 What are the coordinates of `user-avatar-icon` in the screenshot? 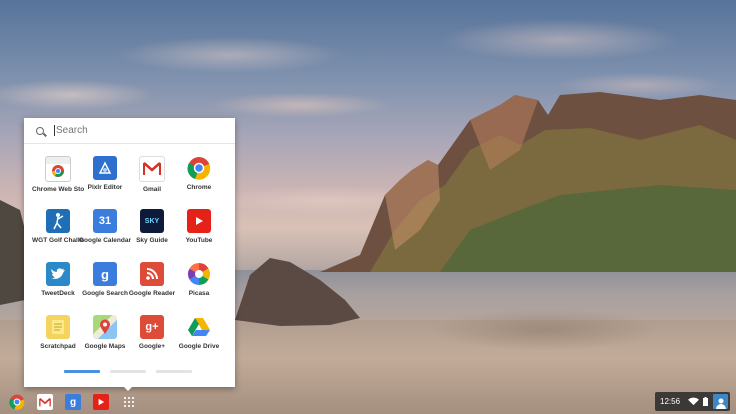 It's located at (720, 403).